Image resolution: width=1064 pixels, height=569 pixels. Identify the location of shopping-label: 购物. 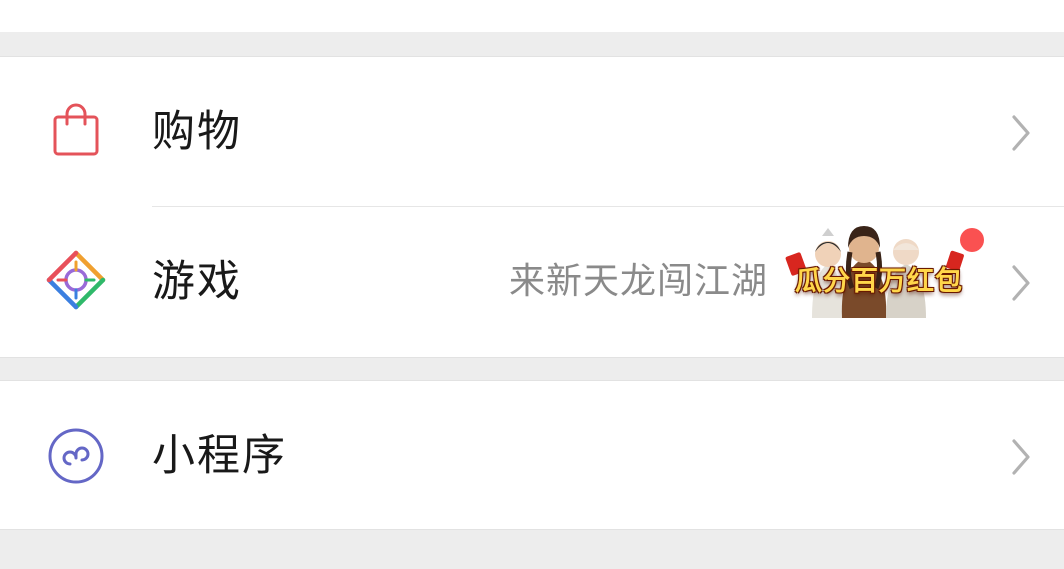
(197, 132).